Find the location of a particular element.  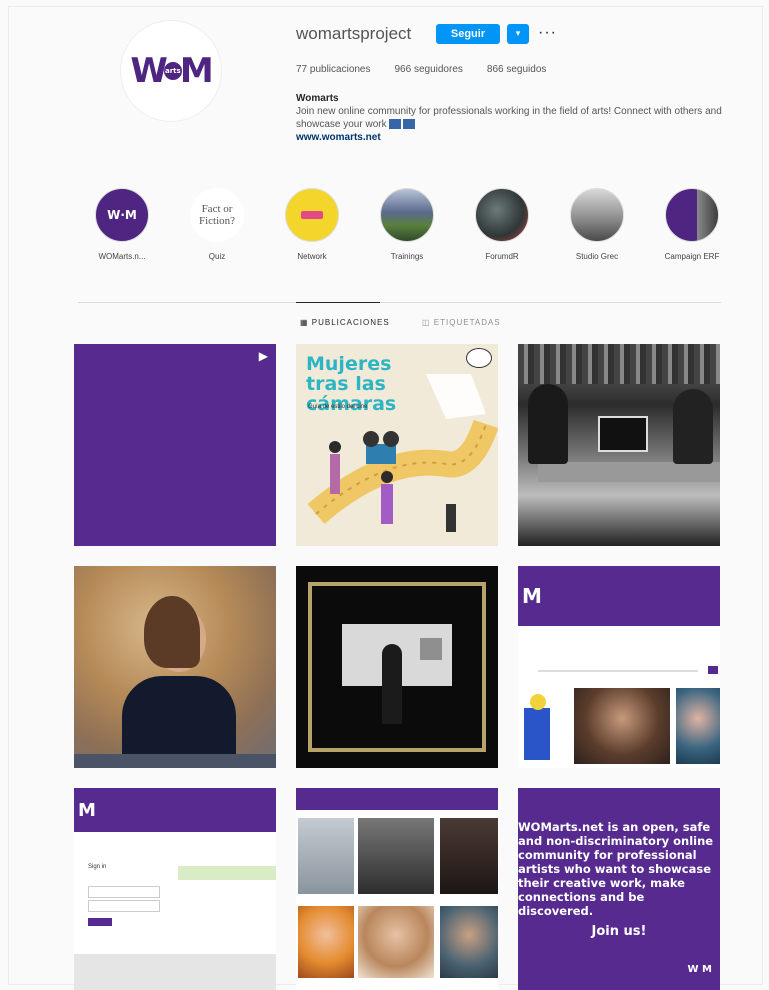

info-banner is located at coordinates (227, 873).